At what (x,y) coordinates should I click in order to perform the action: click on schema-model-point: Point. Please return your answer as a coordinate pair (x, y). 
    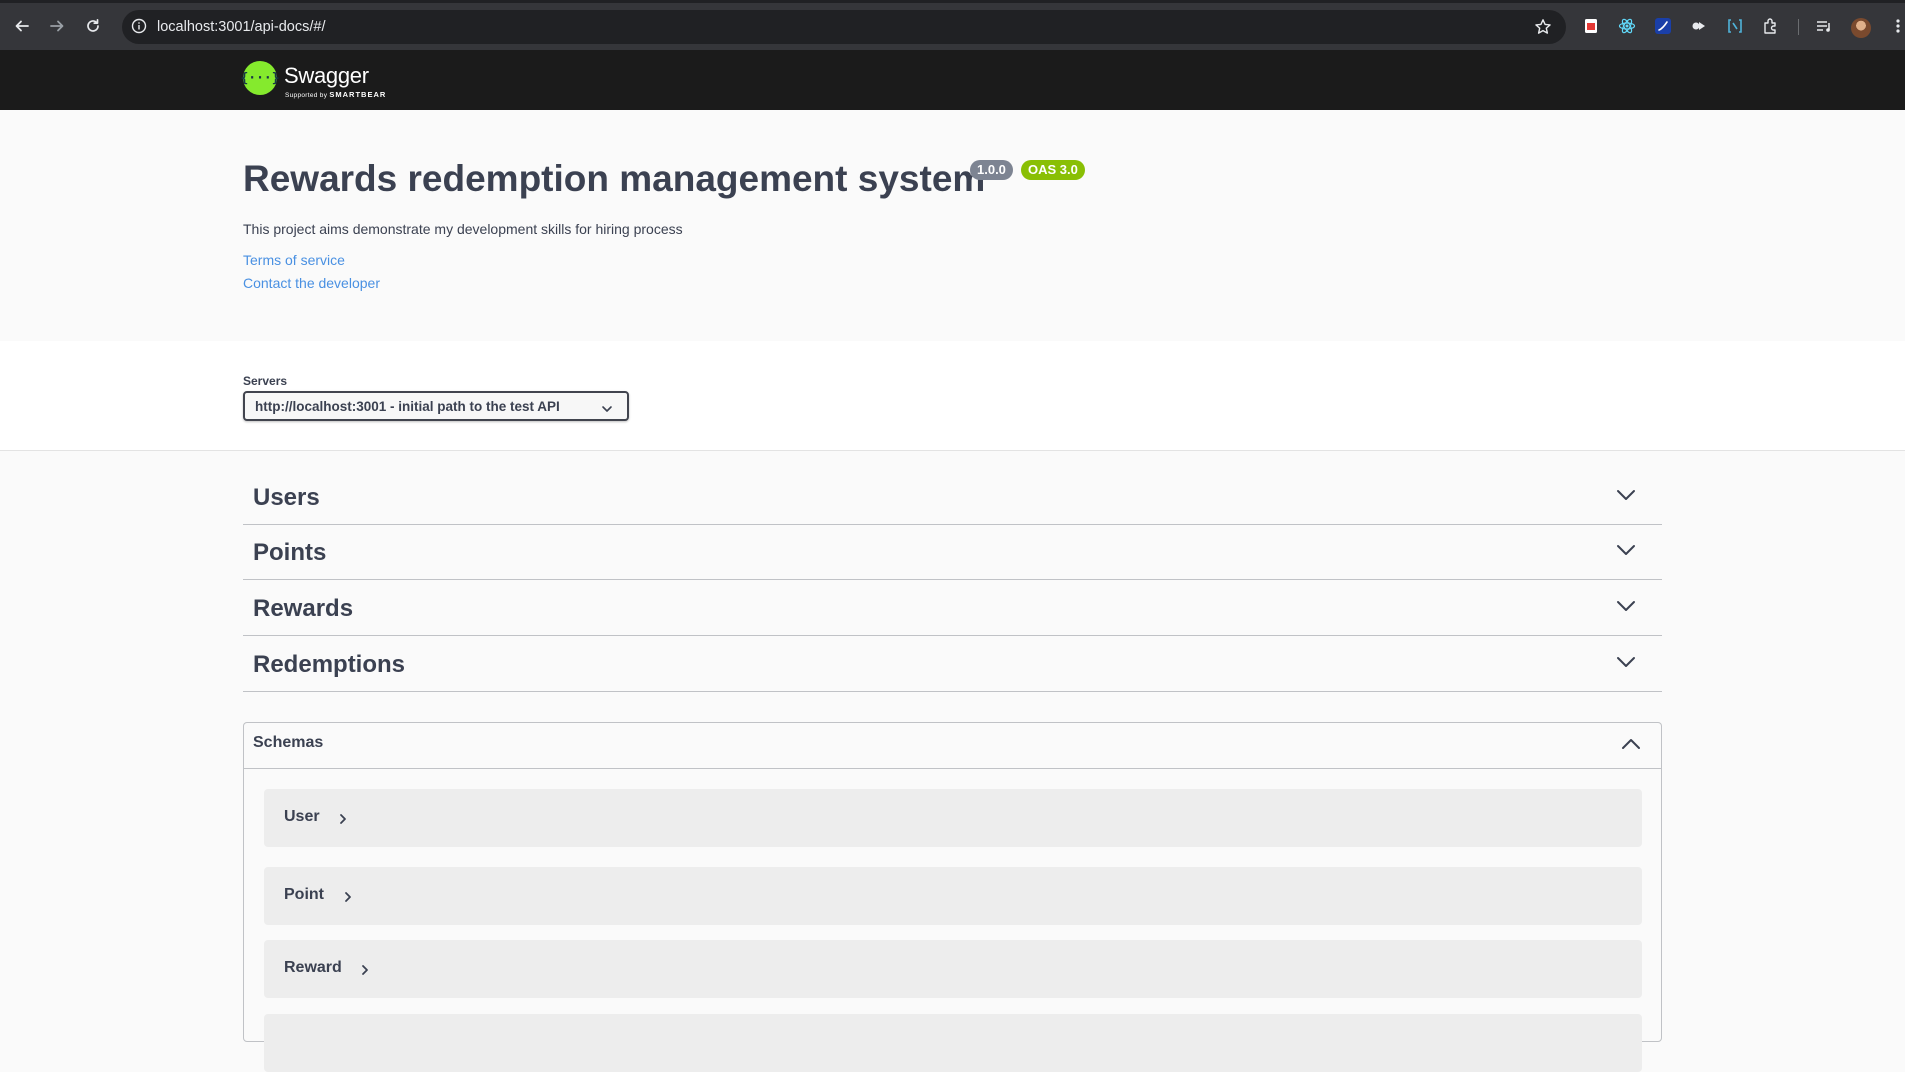
    Looking at the image, I should click on (953, 896).